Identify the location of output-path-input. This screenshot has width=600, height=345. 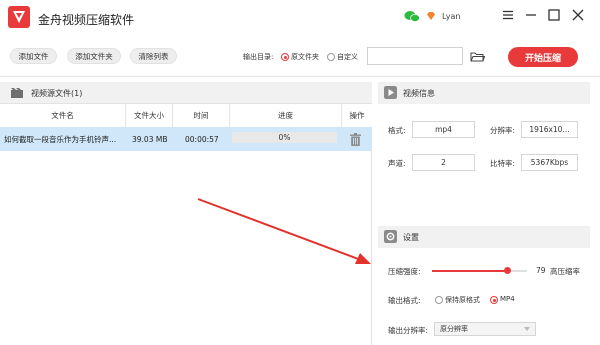
(415, 56).